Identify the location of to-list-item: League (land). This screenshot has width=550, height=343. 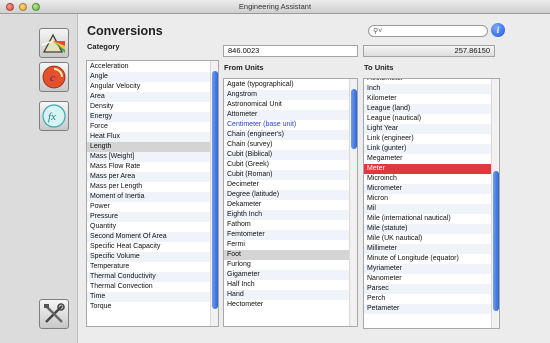
(427, 109).